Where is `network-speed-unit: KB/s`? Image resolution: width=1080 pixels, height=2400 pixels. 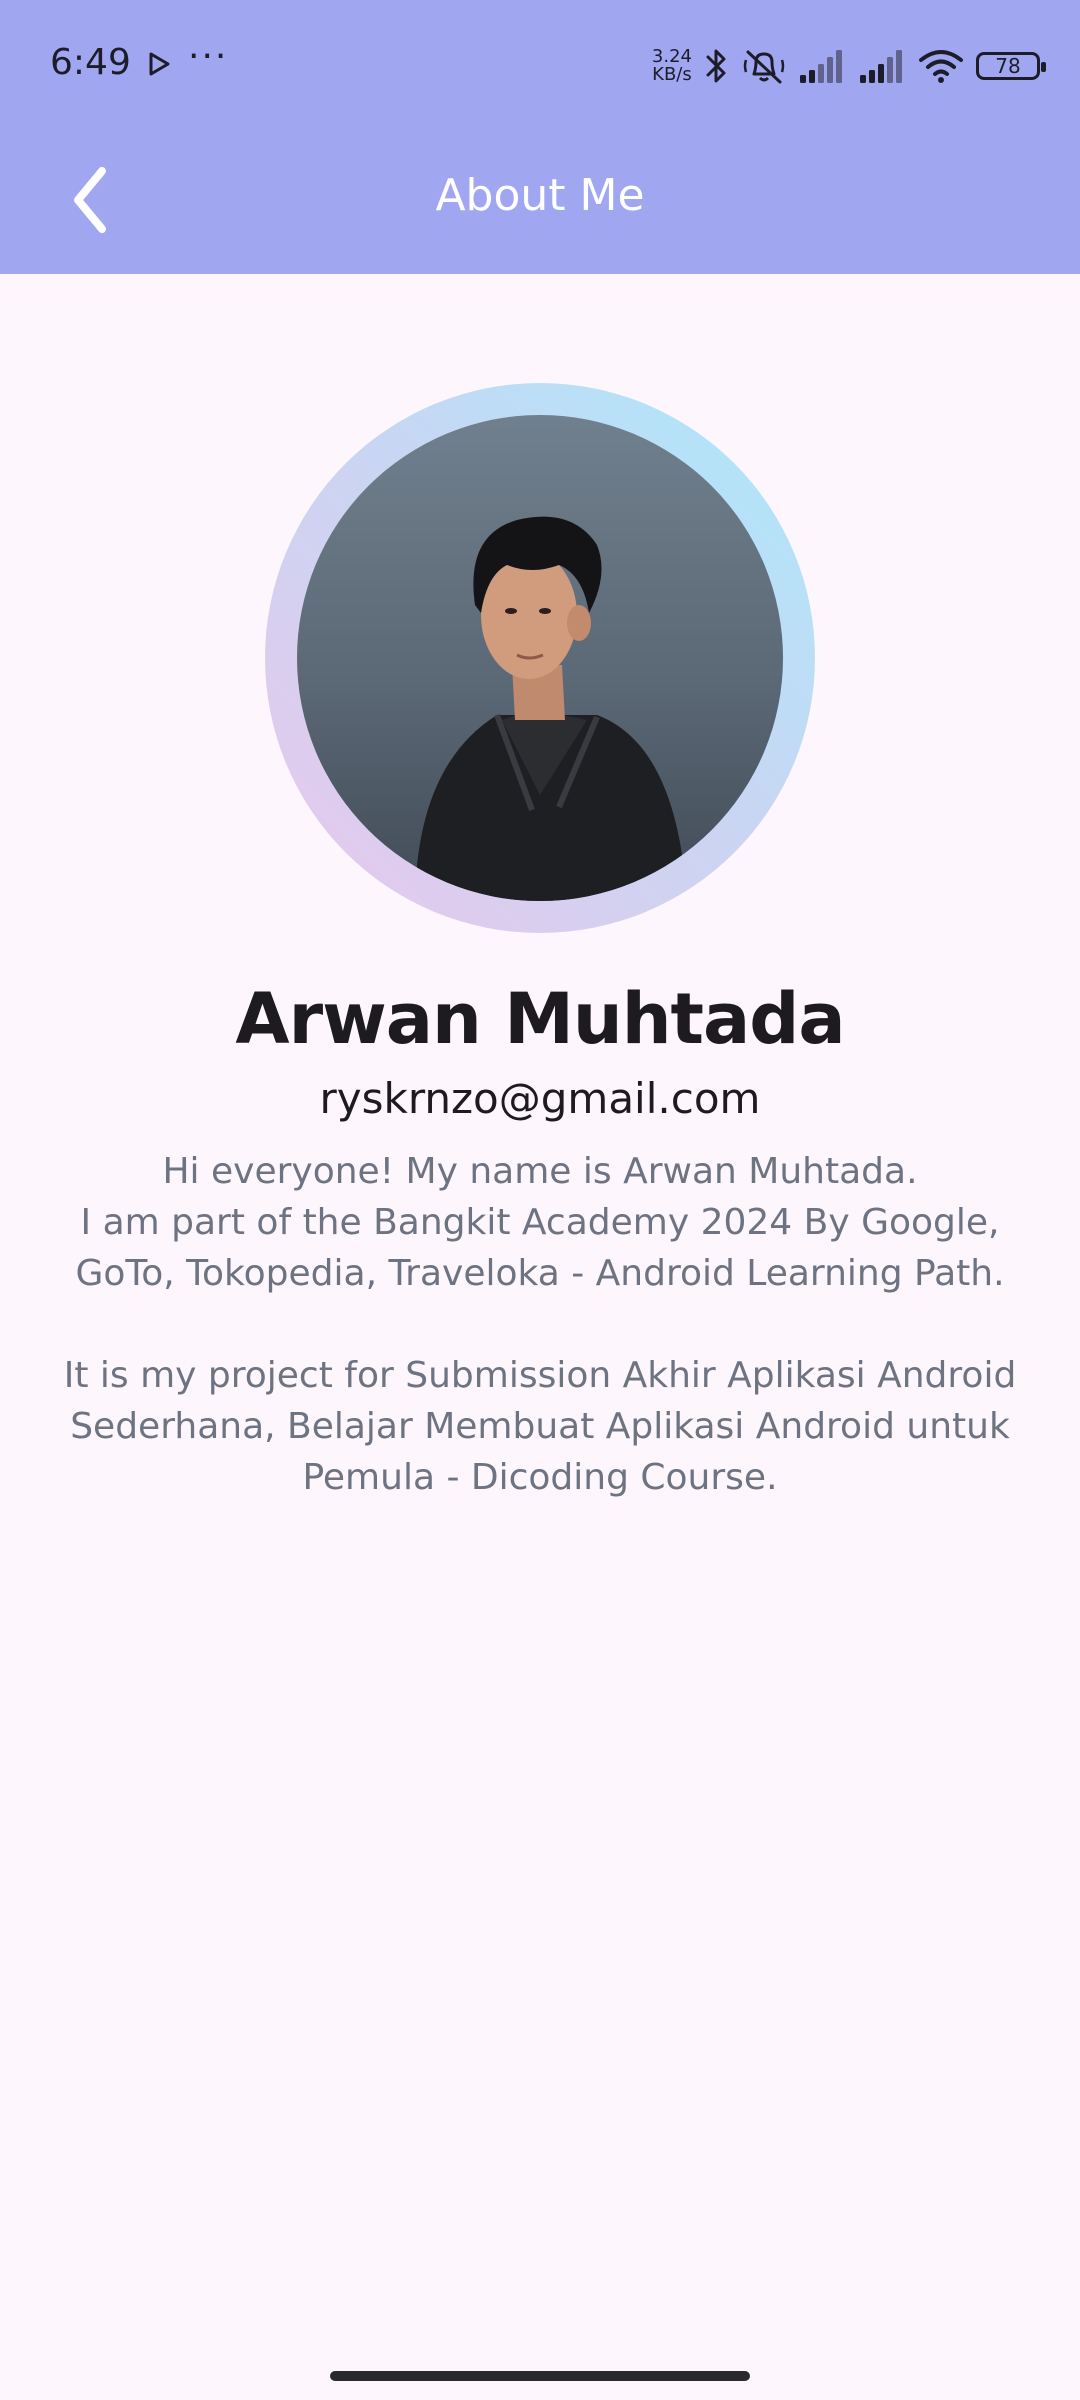
network-speed-unit: KB/s is located at coordinates (672, 74).